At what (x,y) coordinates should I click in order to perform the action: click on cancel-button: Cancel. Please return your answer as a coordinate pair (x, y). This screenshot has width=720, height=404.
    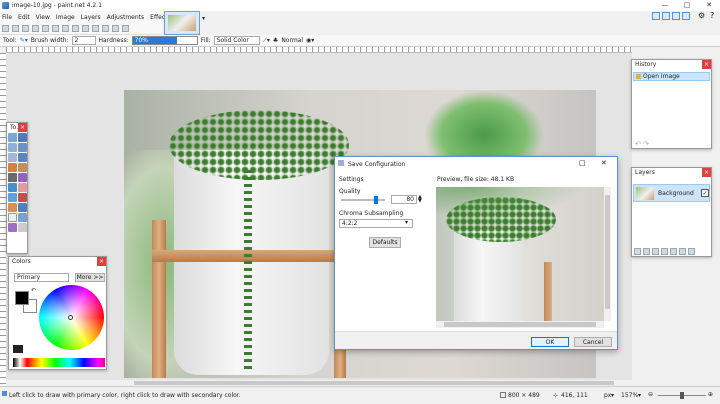
    Looking at the image, I should click on (593, 342).